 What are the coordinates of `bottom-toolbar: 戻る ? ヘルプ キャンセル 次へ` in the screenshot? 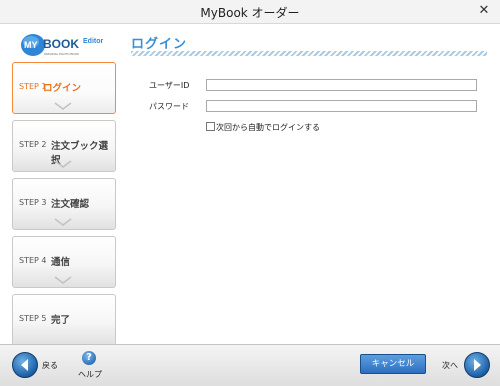 It's located at (250, 365).